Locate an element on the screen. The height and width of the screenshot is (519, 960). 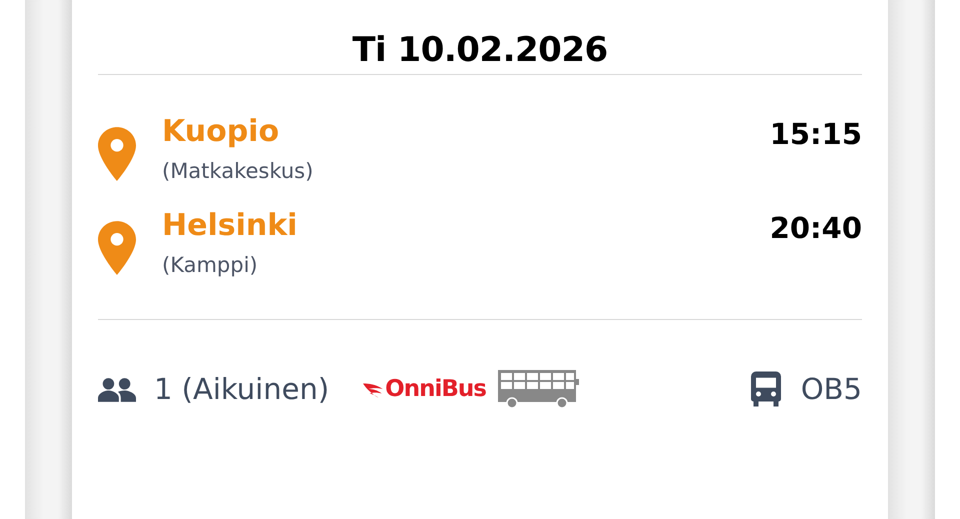
departure-time: 20:40 is located at coordinates (816, 228).